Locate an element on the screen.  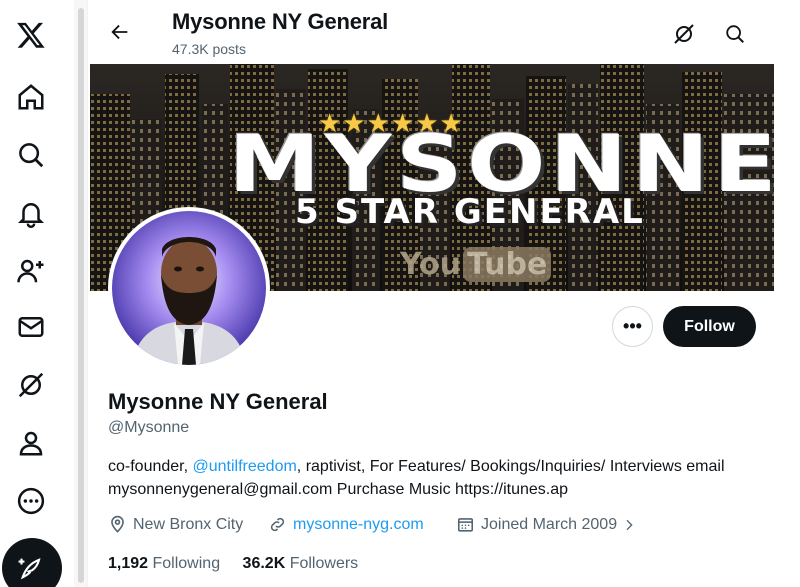
search-icon is located at coordinates (735, 34).